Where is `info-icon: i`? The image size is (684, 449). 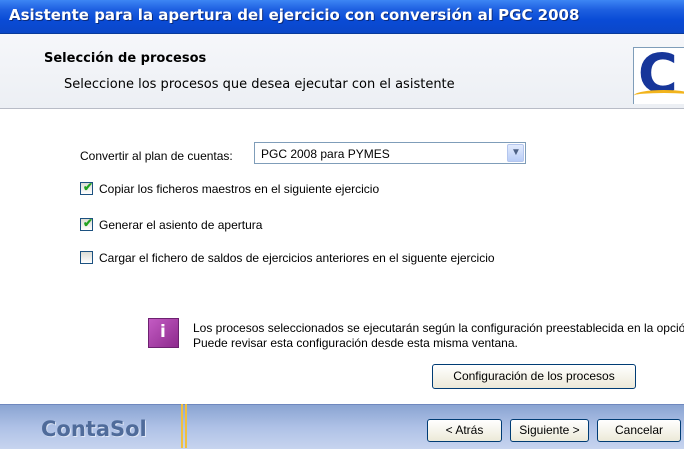
info-icon: i is located at coordinates (163, 333).